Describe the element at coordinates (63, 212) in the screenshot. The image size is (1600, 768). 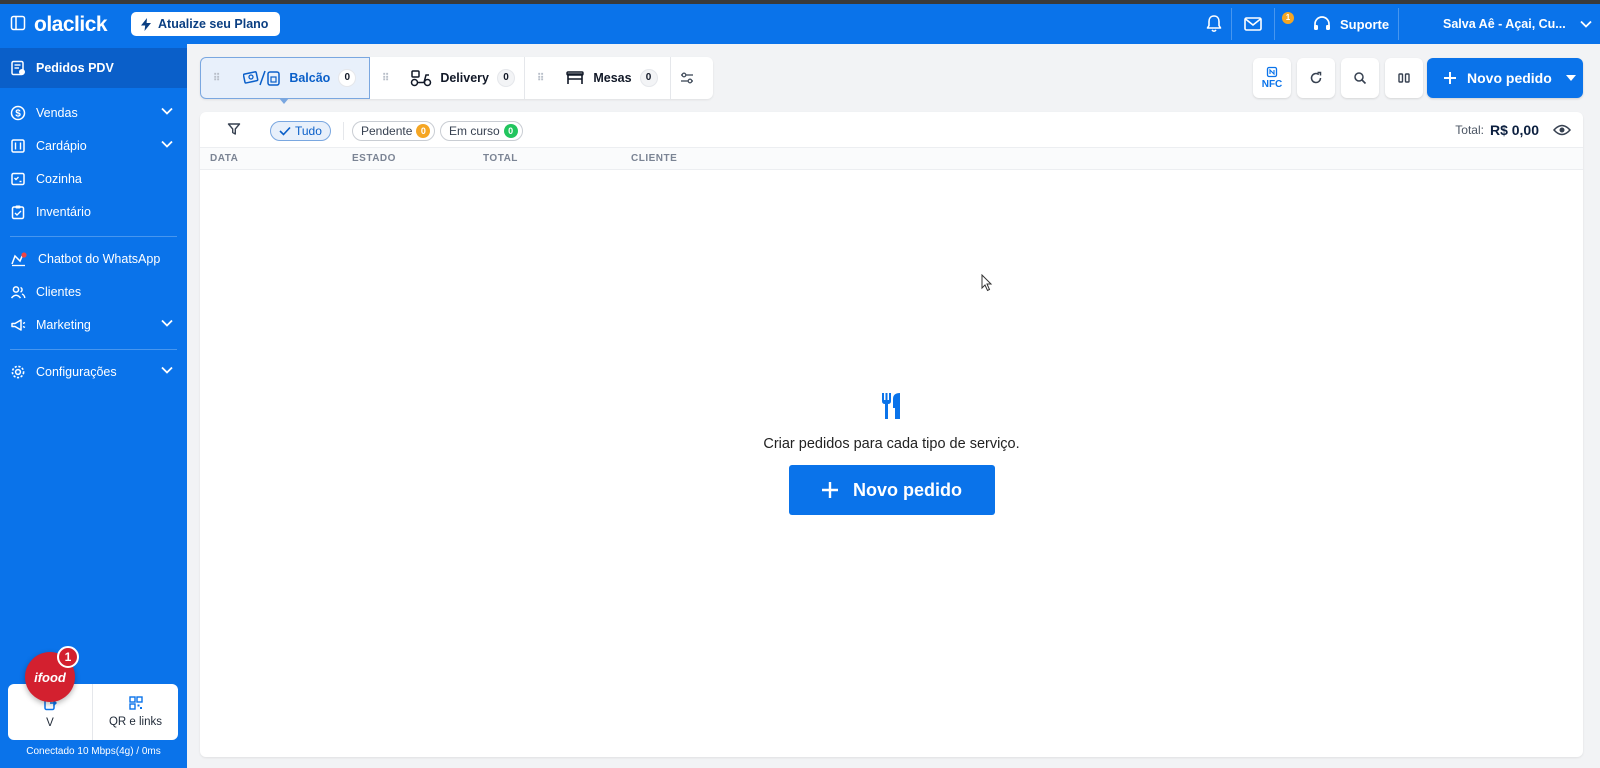
I see `sidebar-item-label: Inventário` at that location.